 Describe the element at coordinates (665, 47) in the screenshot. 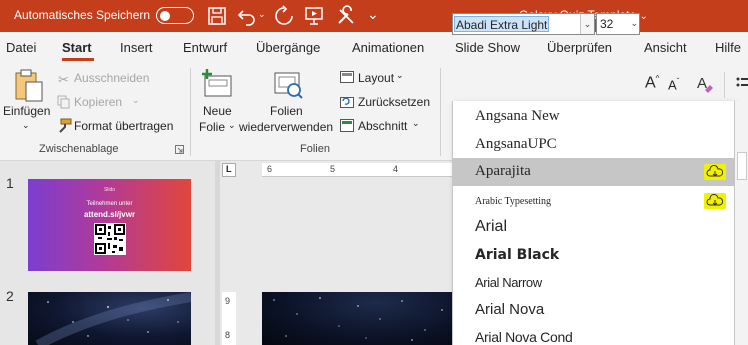

I see `tab-ansicht: Ansicht` at that location.